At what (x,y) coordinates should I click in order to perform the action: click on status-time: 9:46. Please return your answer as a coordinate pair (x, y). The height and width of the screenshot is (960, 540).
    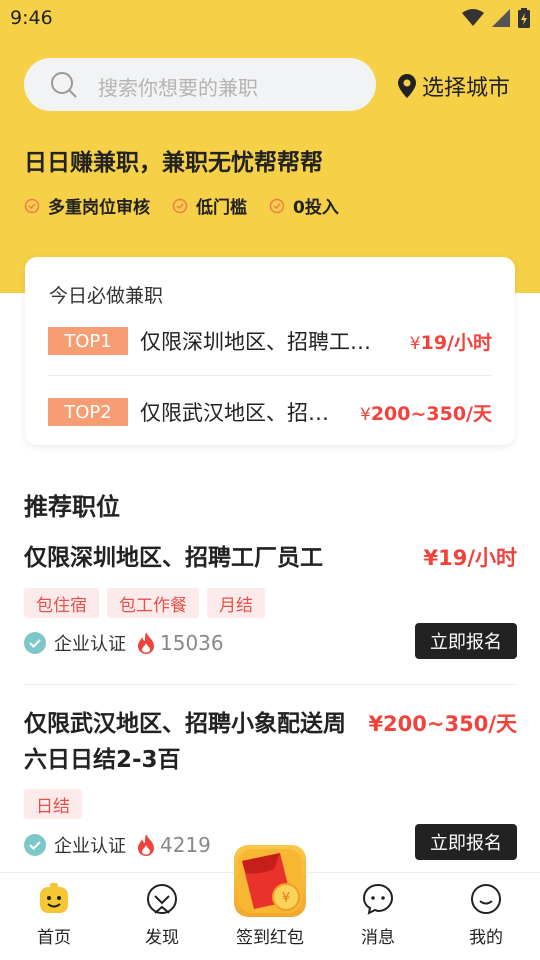
    Looking at the image, I should click on (31, 18).